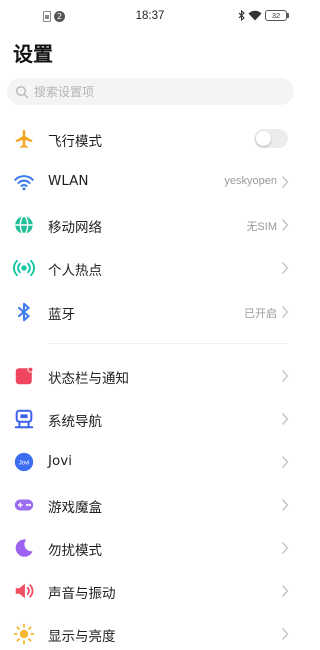  What do you see at coordinates (255, 15) in the screenshot?
I see `wifi-status-icon` at bounding box center [255, 15].